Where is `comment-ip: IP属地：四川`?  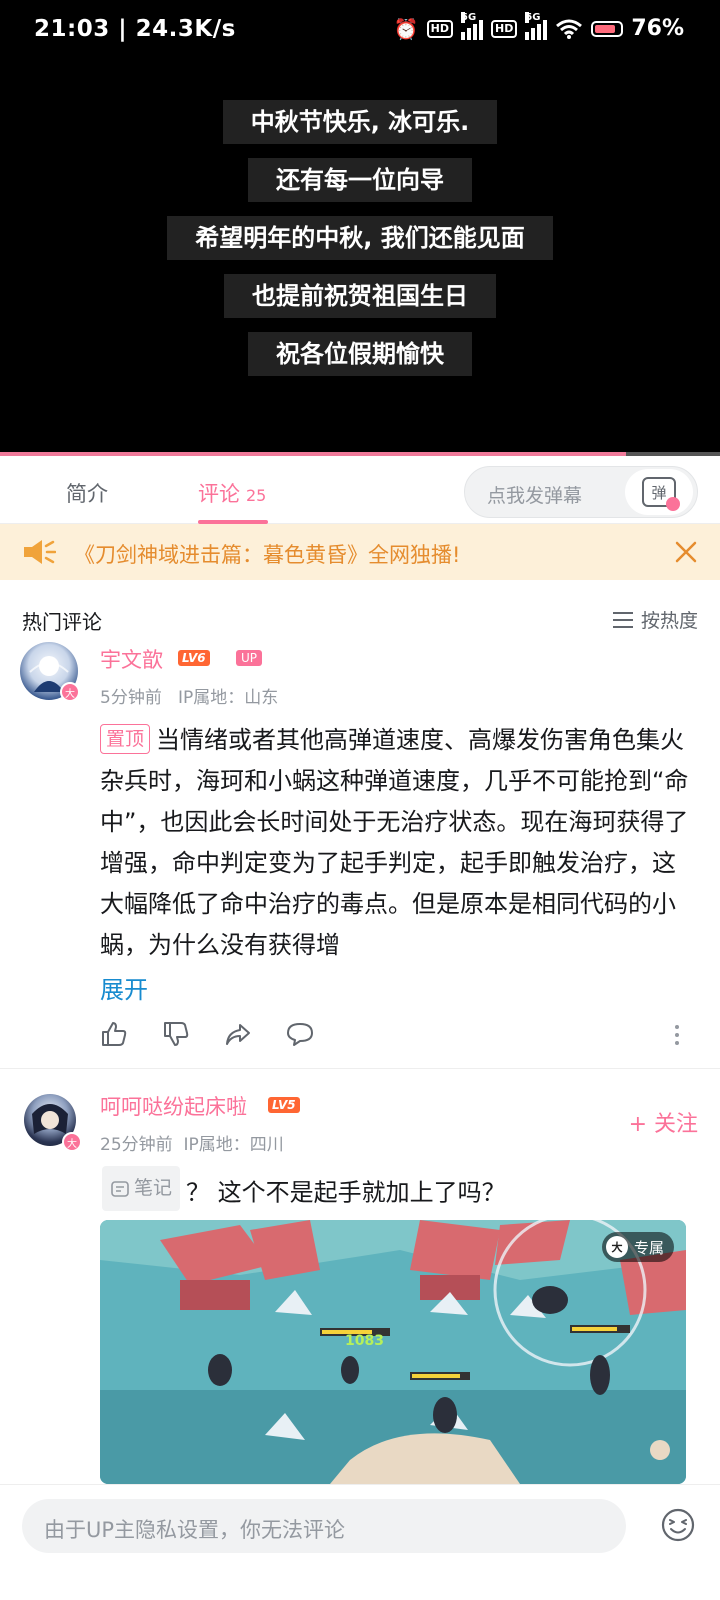 comment-ip: IP属地：四川 is located at coordinates (233, 1145).